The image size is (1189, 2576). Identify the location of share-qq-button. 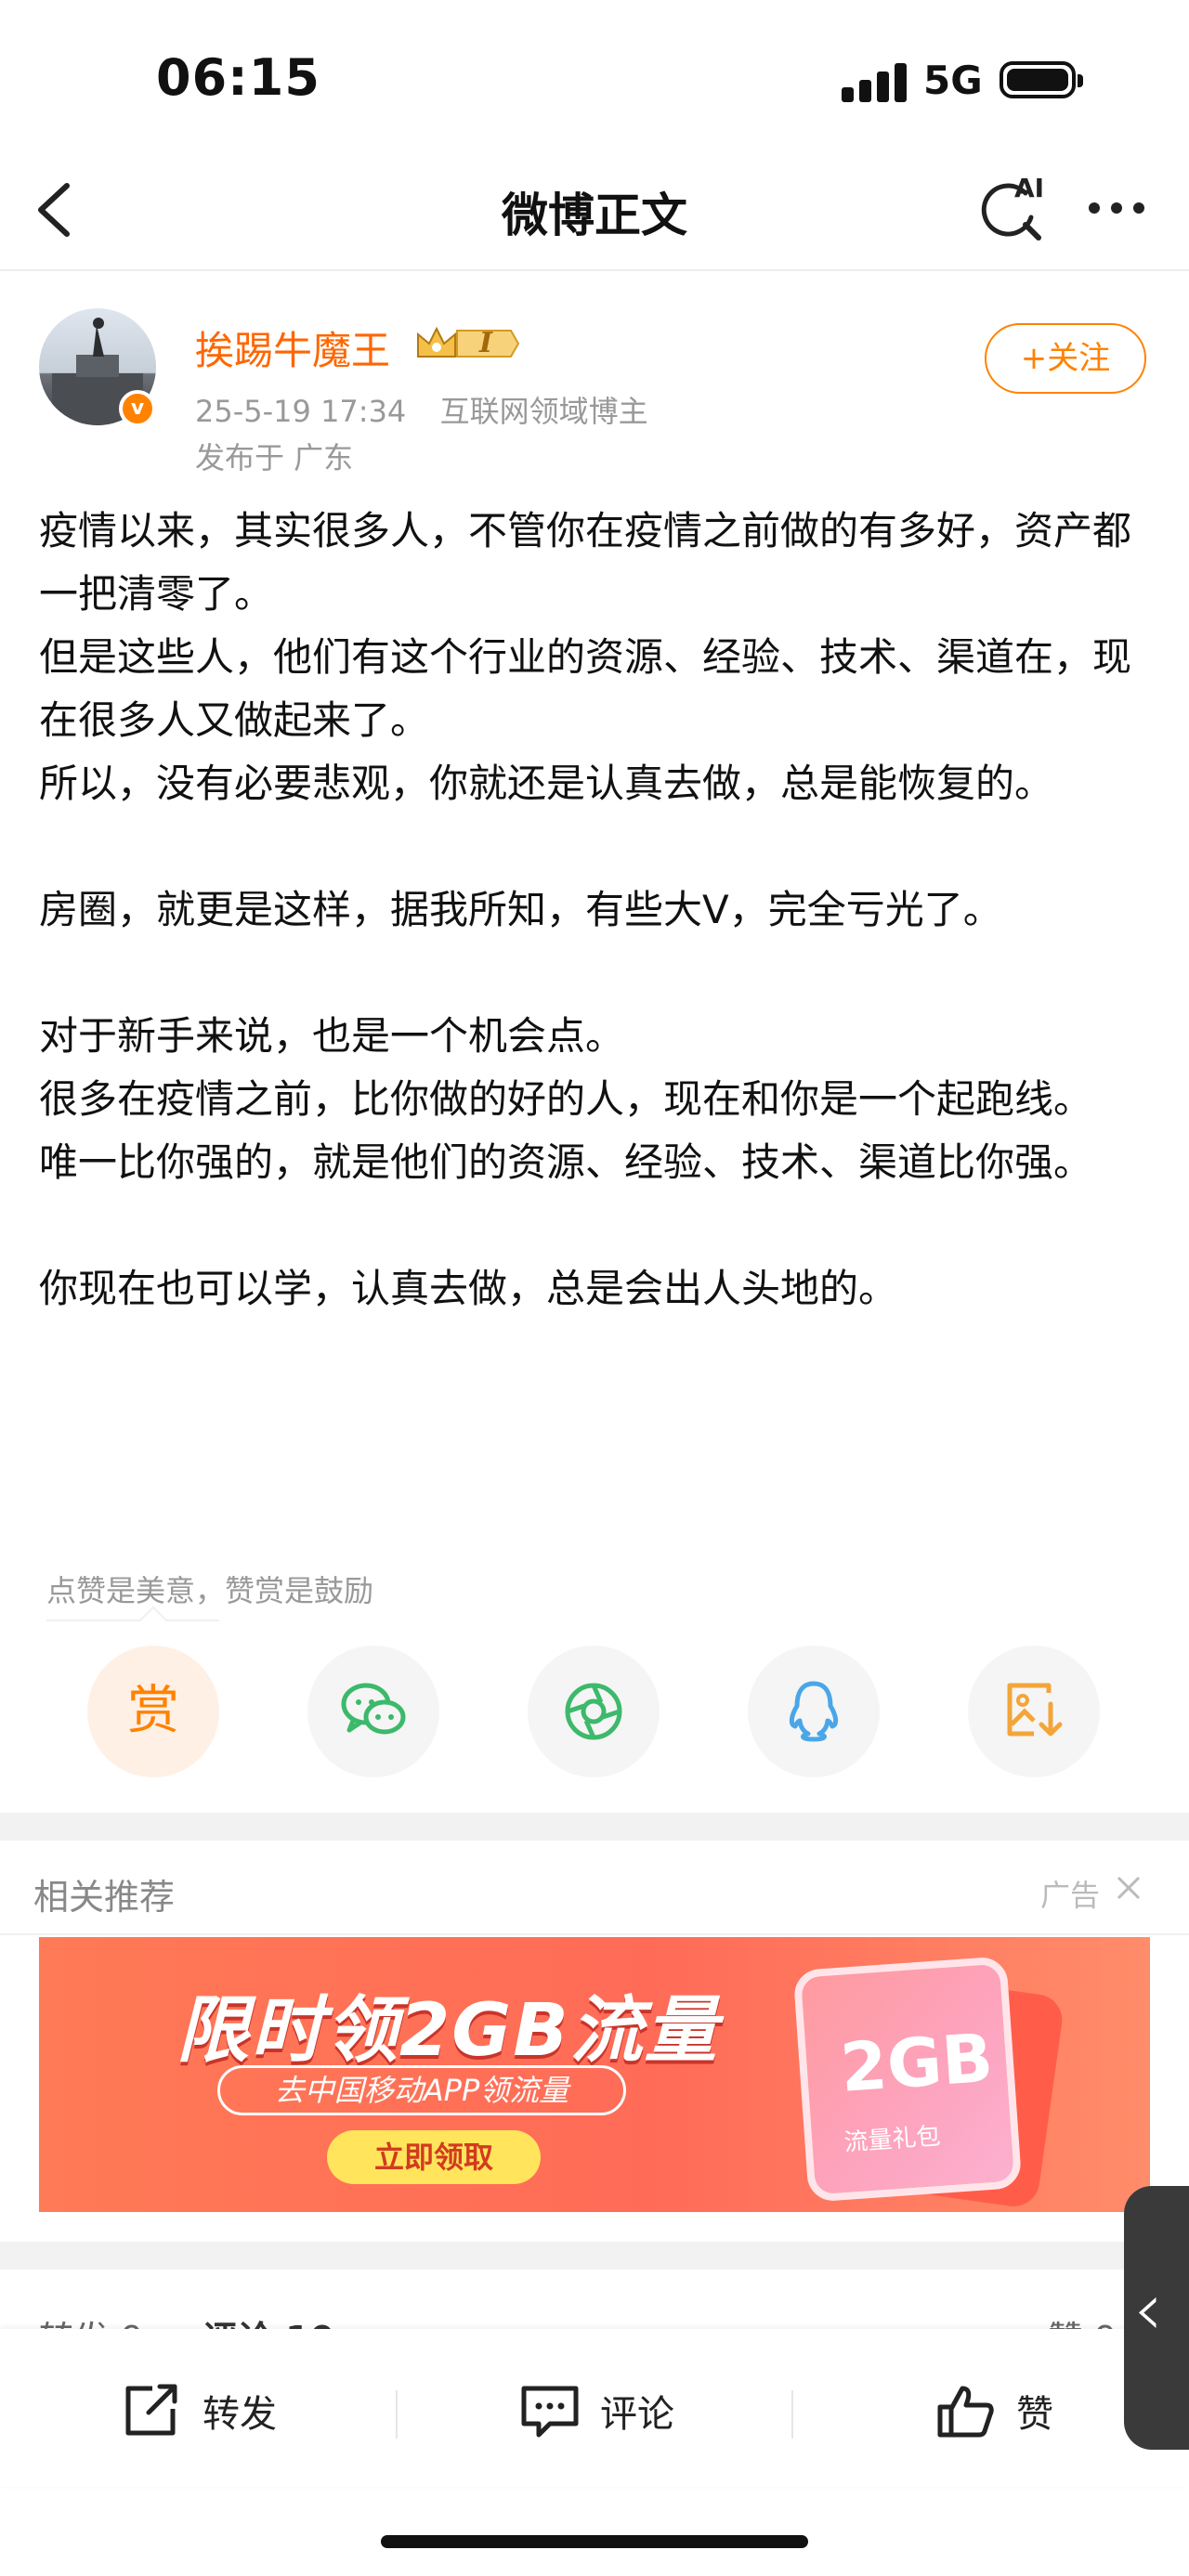
(814, 1711).